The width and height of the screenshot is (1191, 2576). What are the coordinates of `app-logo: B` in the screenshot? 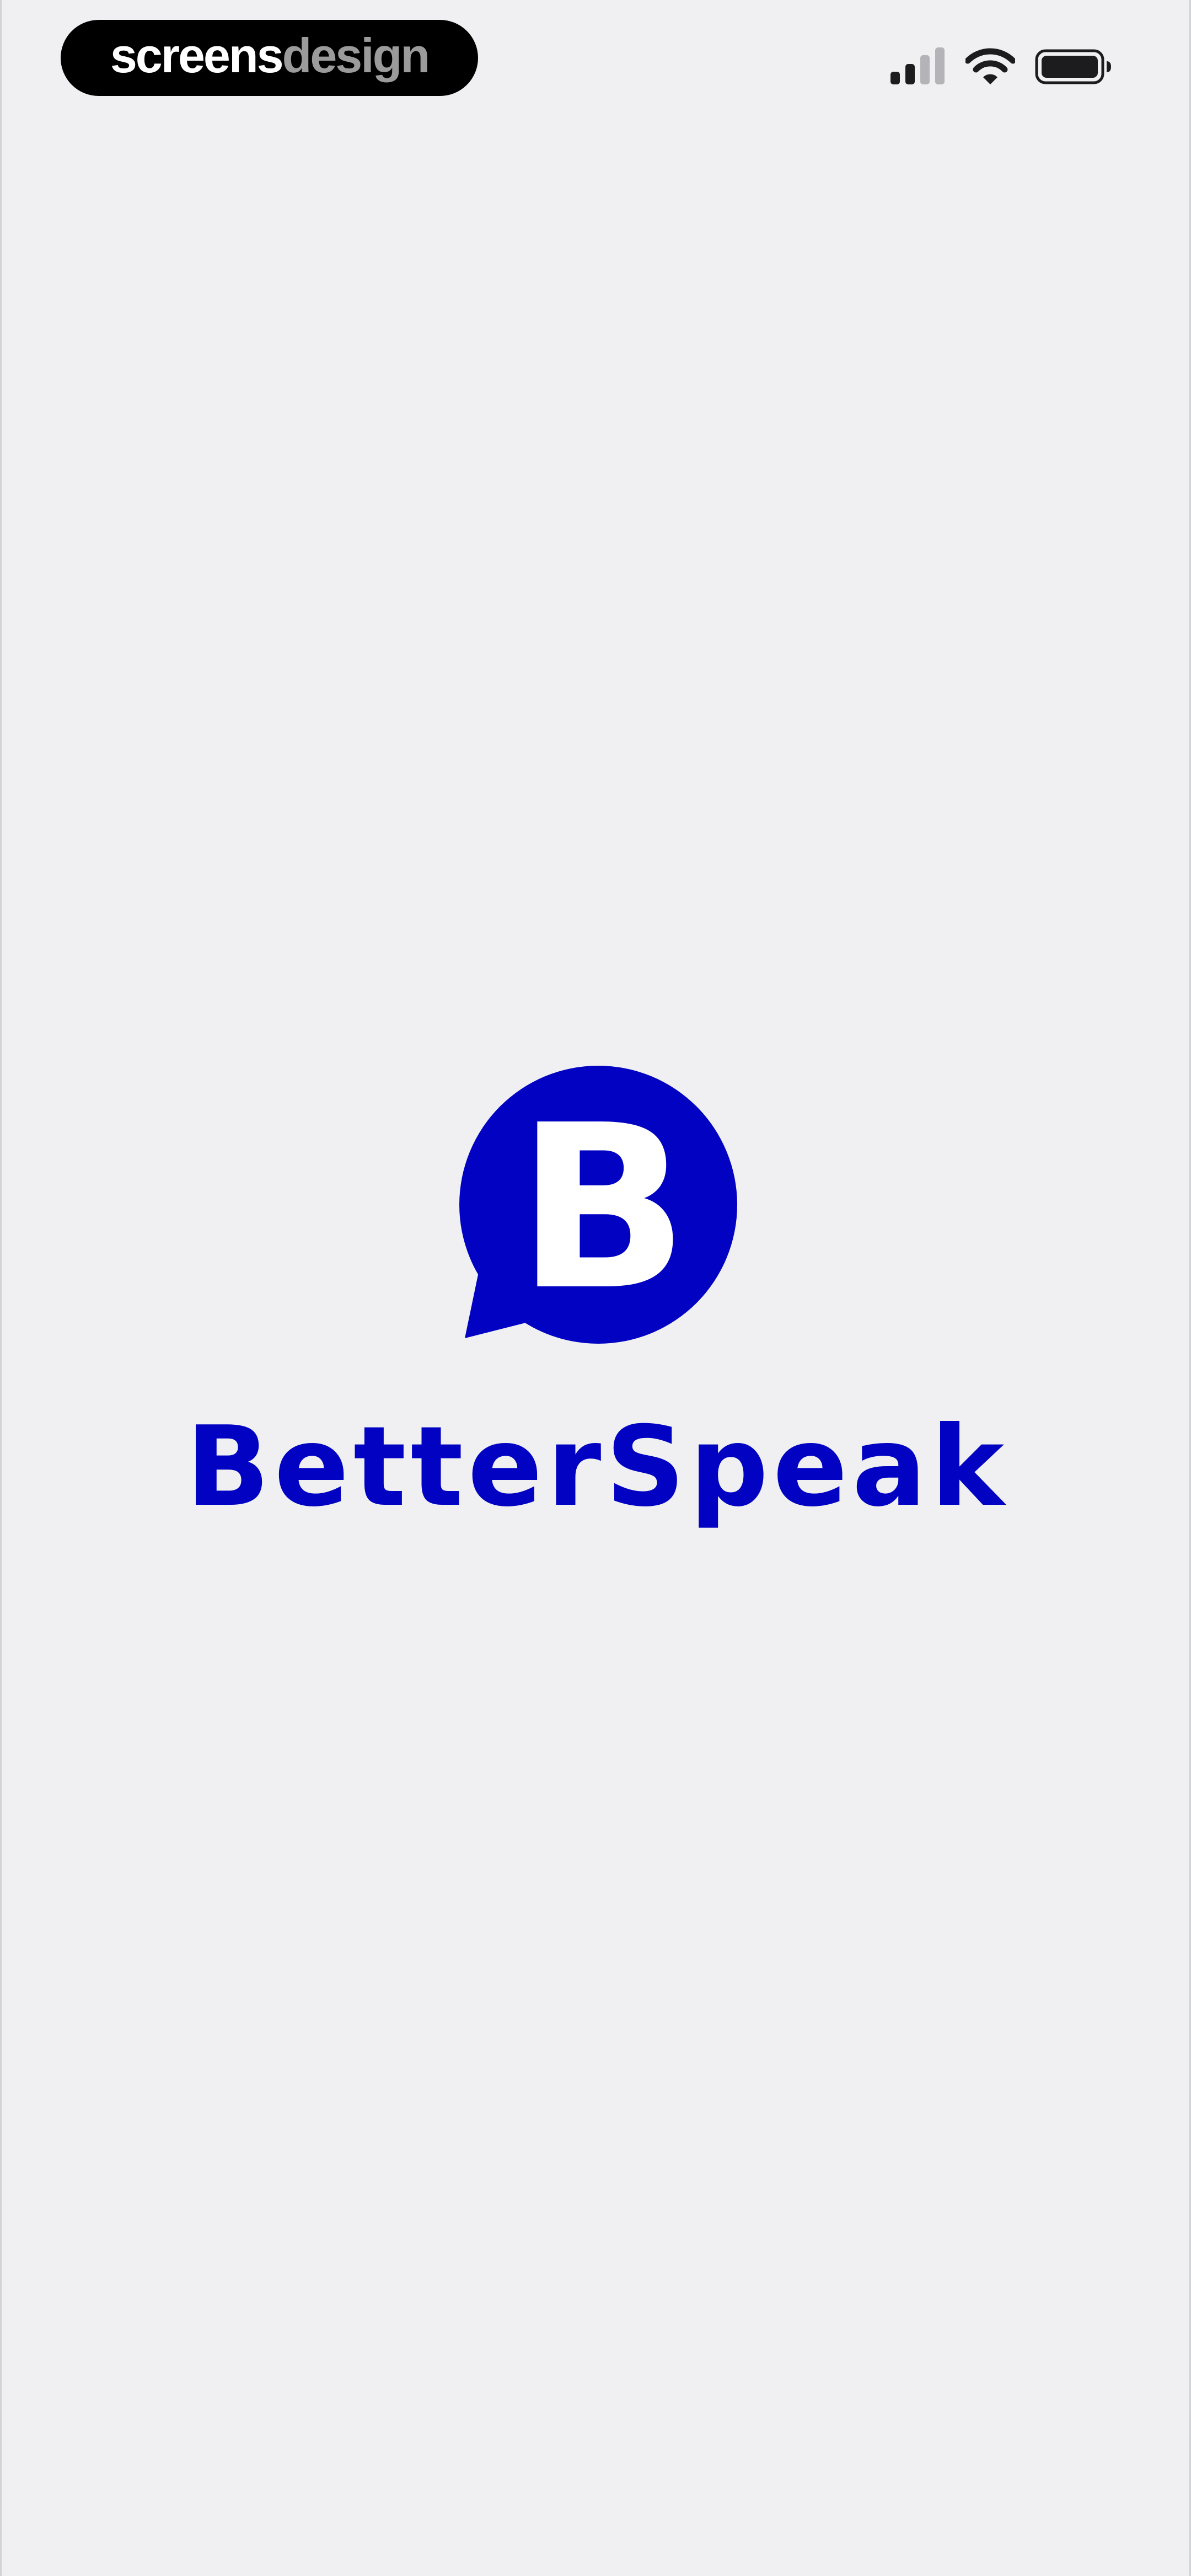 It's located at (597, 1206).